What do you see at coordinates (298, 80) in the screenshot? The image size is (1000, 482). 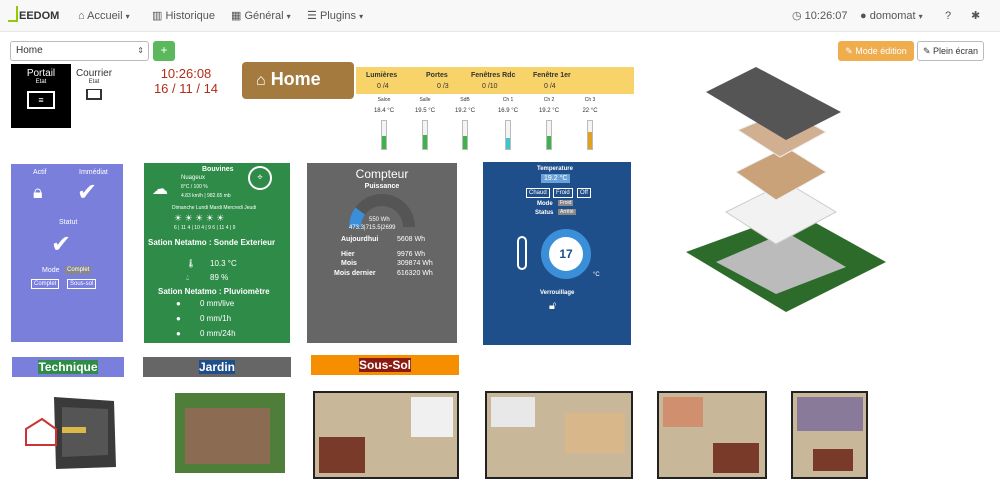 I see `home-badge: ⌂ Home` at bounding box center [298, 80].